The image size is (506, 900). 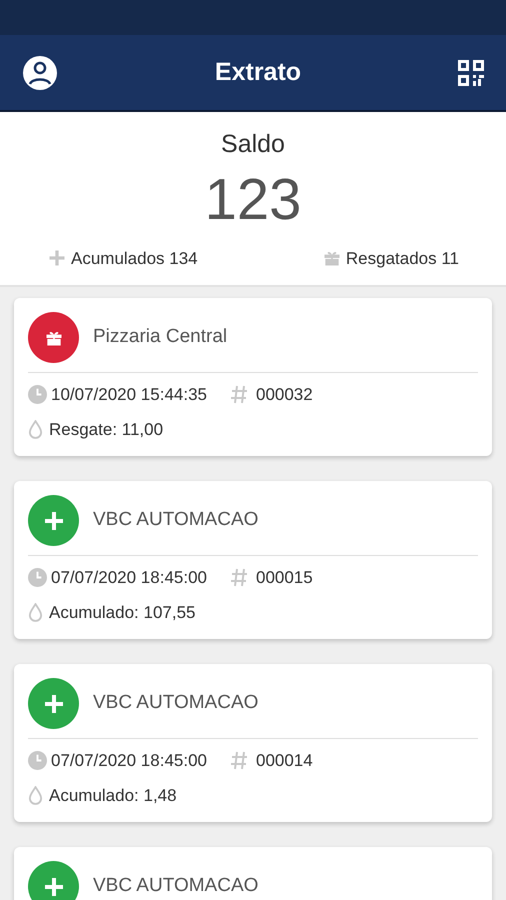 I want to click on balance-value: 123, so click(x=253, y=200).